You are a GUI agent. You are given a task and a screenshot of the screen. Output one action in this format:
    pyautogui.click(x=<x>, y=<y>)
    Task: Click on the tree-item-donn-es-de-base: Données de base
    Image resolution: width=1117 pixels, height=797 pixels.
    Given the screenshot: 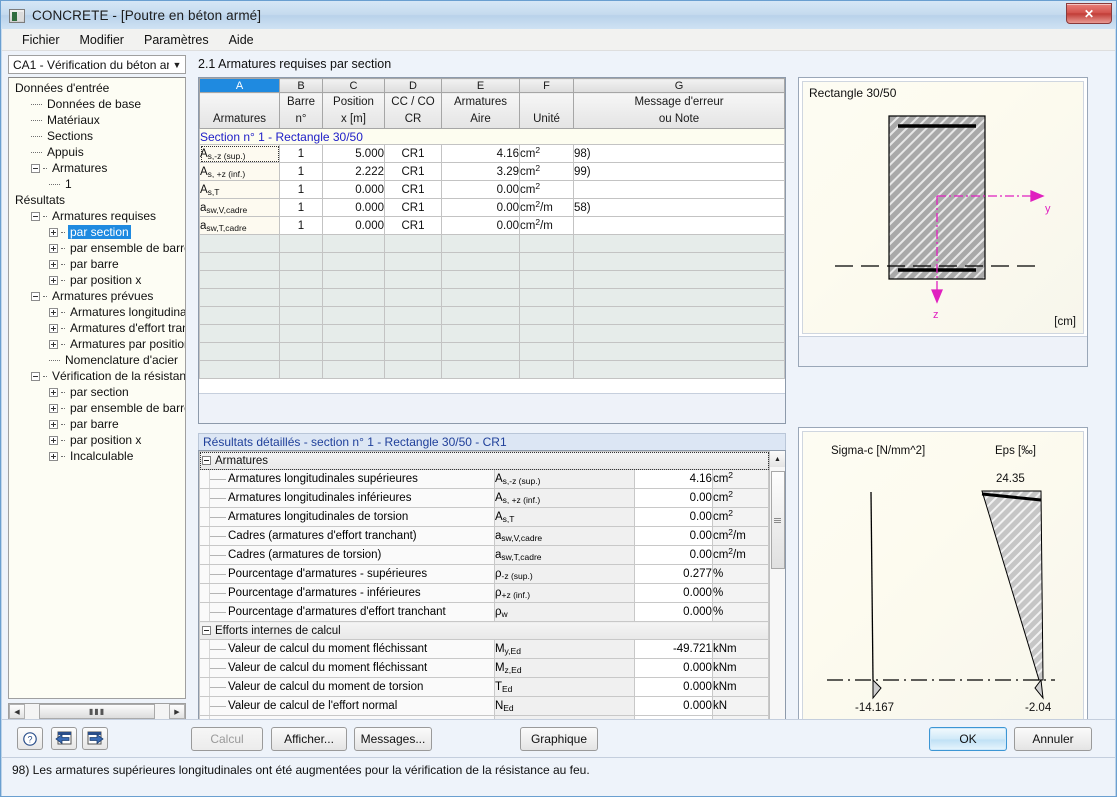 What is the action you would take?
    pyautogui.click(x=97, y=104)
    